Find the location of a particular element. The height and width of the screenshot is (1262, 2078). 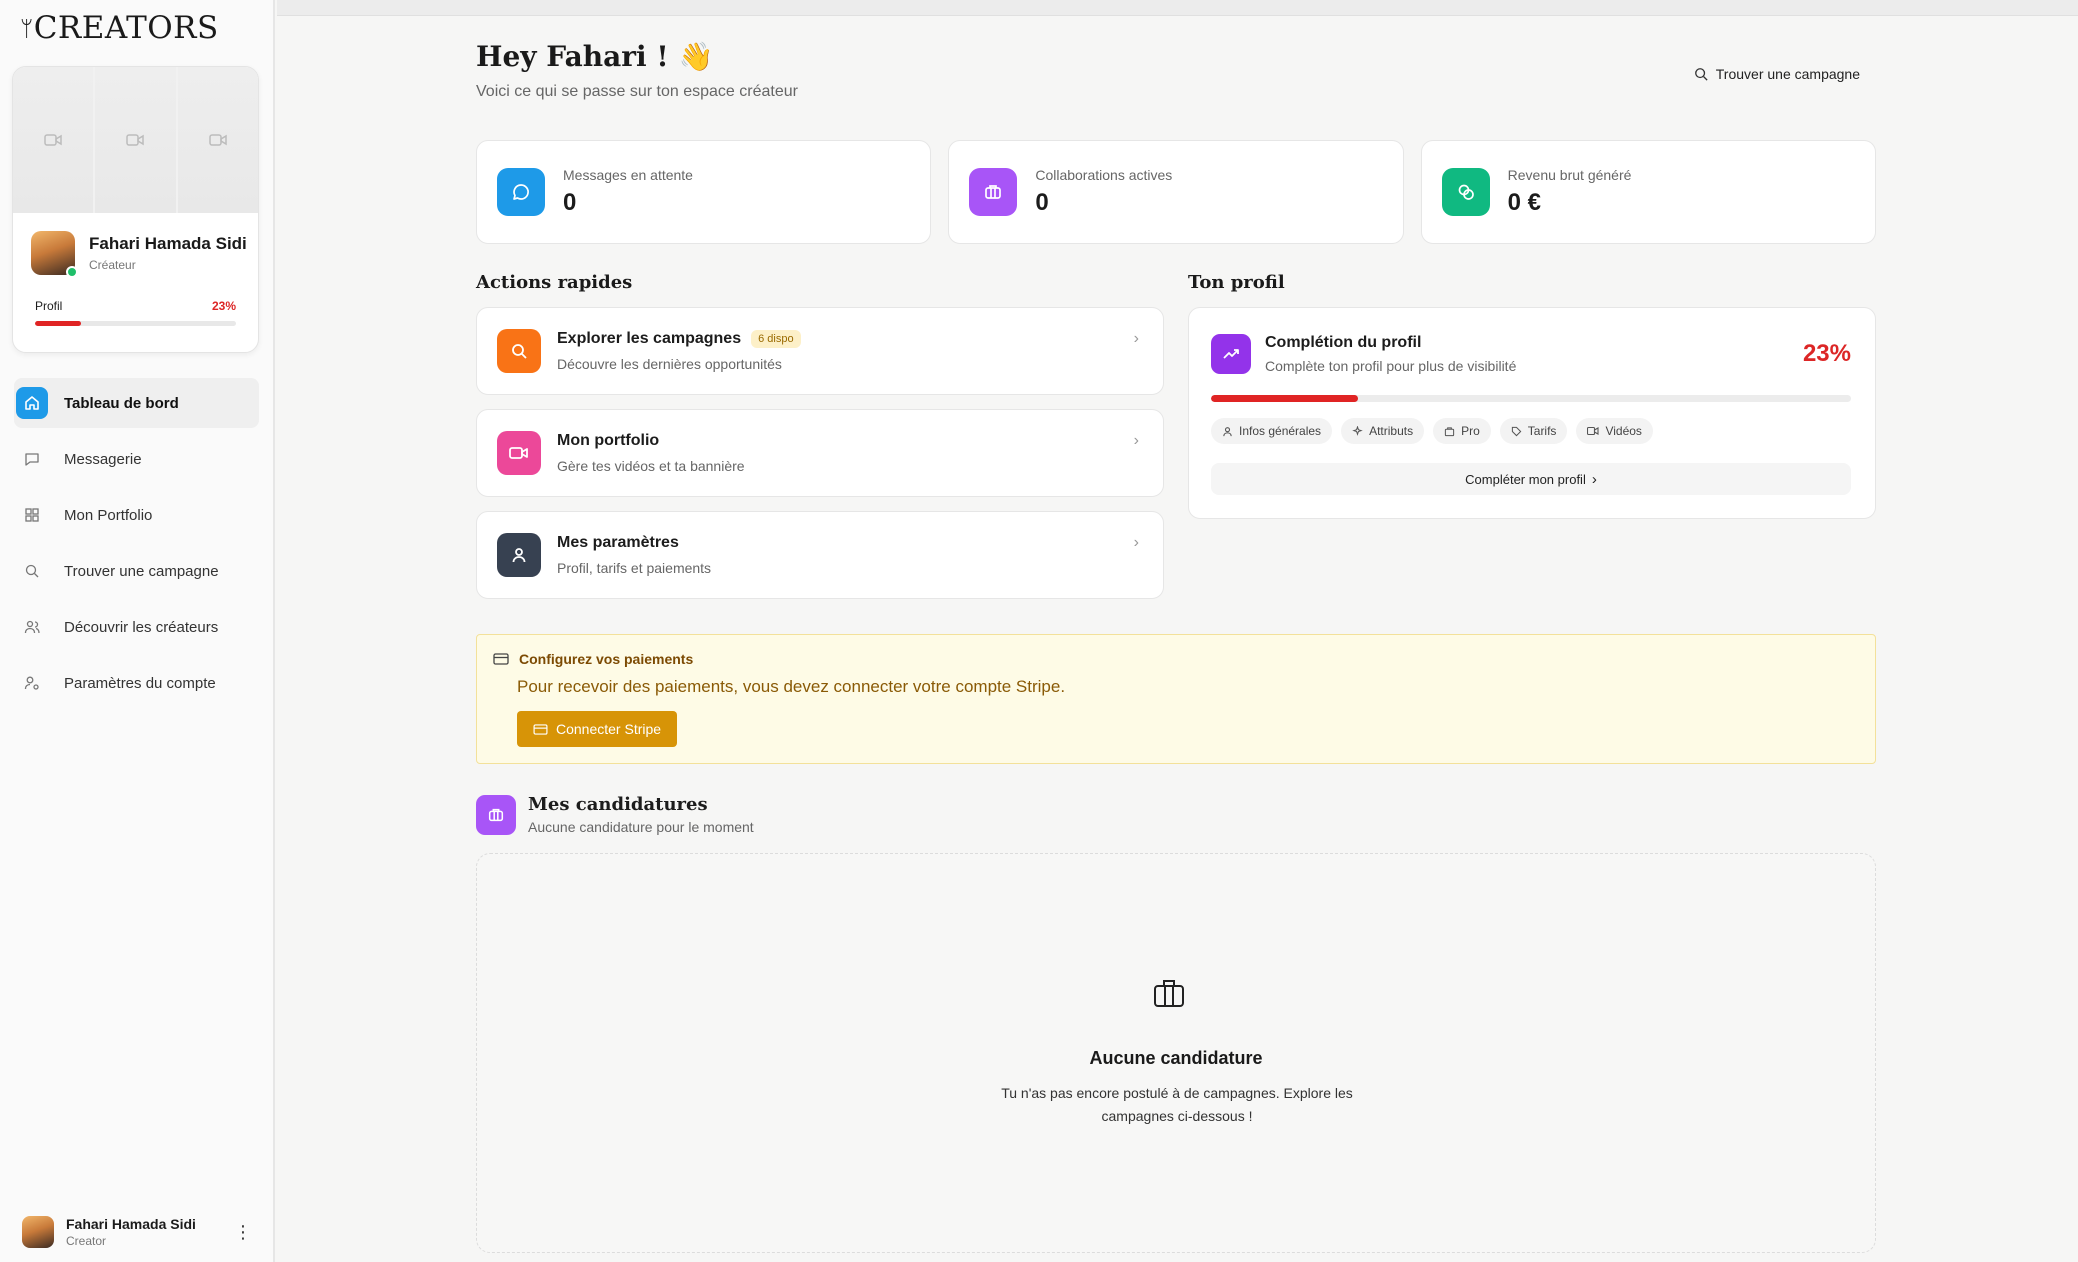

more-options-icon: ⋮ is located at coordinates (243, 1232).